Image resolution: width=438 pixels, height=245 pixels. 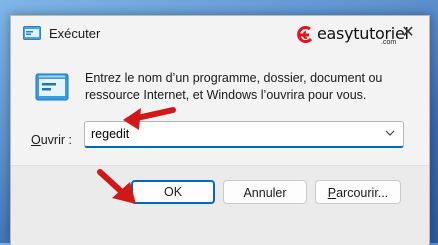 What do you see at coordinates (220, 33) in the screenshot?
I see `title-bar: Exécuter easytutoriel .com ✕` at bounding box center [220, 33].